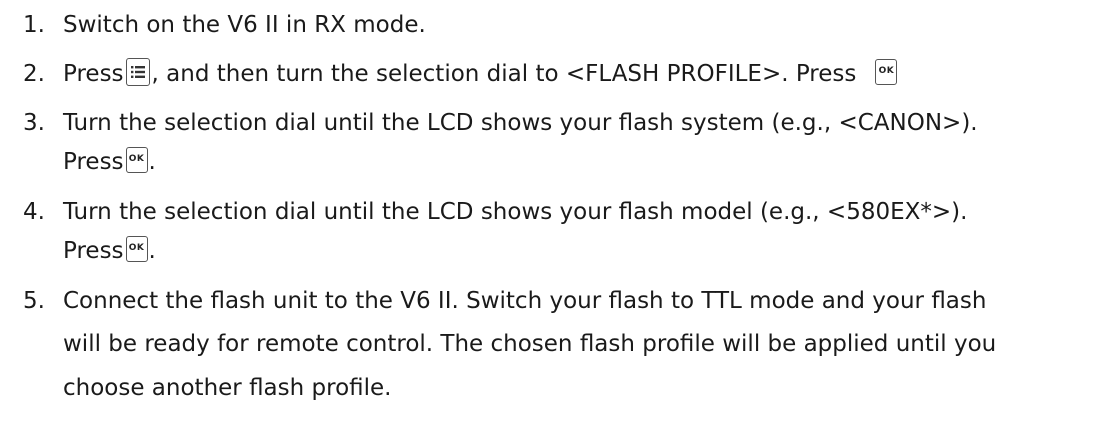 This screenshot has width=1113, height=422. Describe the element at coordinates (227, 388) in the screenshot. I see `step-text: choose another flash profile.` at that location.